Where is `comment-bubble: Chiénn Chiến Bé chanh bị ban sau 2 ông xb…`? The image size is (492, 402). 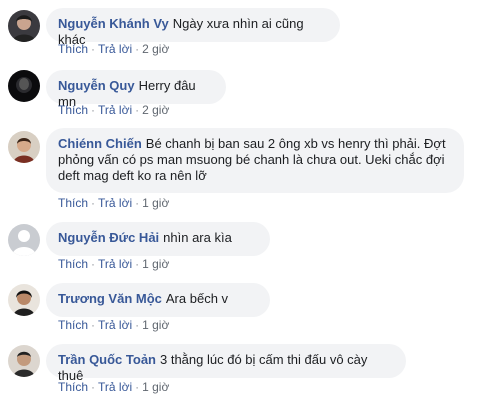 comment-bubble: Chiénn Chiến Bé chanh bị ban sau 2 ông xb… is located at coordinates (255, 160).